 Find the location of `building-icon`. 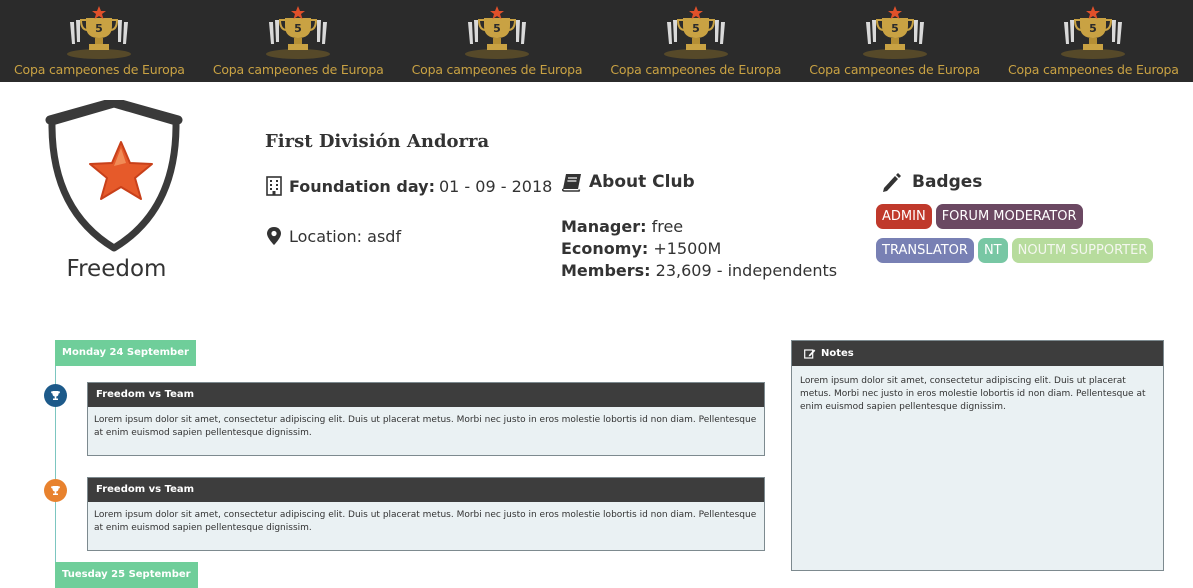

building-icon is located at coordinates (274, 186).